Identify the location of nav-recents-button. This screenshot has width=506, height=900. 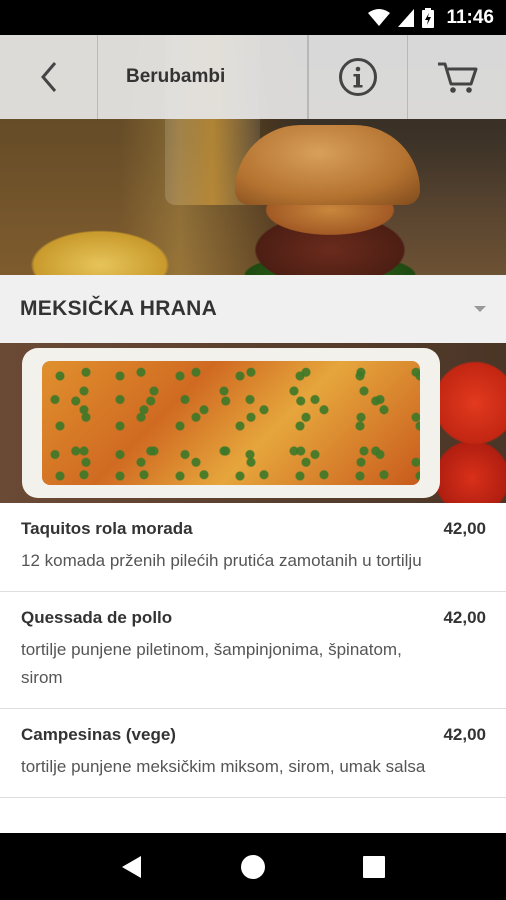
(374, 867).